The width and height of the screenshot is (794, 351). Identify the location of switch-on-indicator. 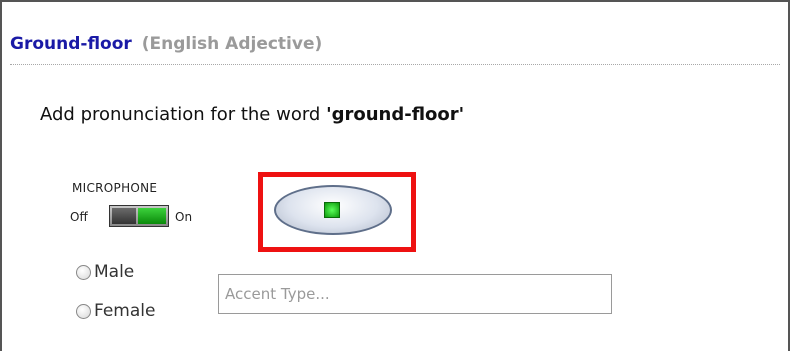
(152, 216).